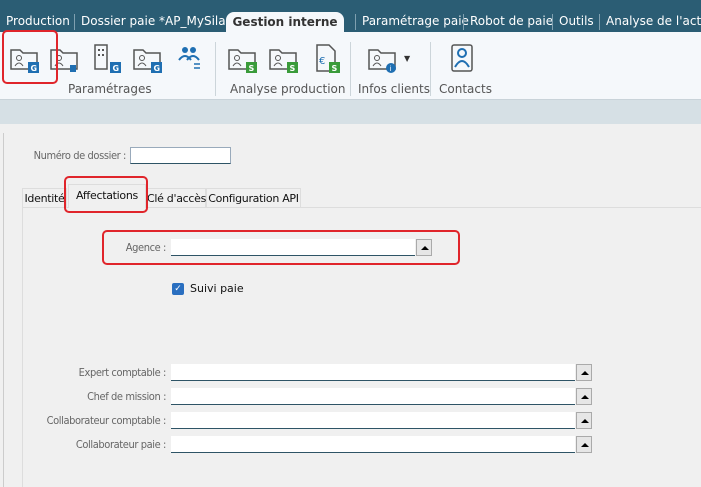  What do you see at coordinates (391, 69) in the screenshot?
I see `svg-text: i` at bounding box center [391, 69].